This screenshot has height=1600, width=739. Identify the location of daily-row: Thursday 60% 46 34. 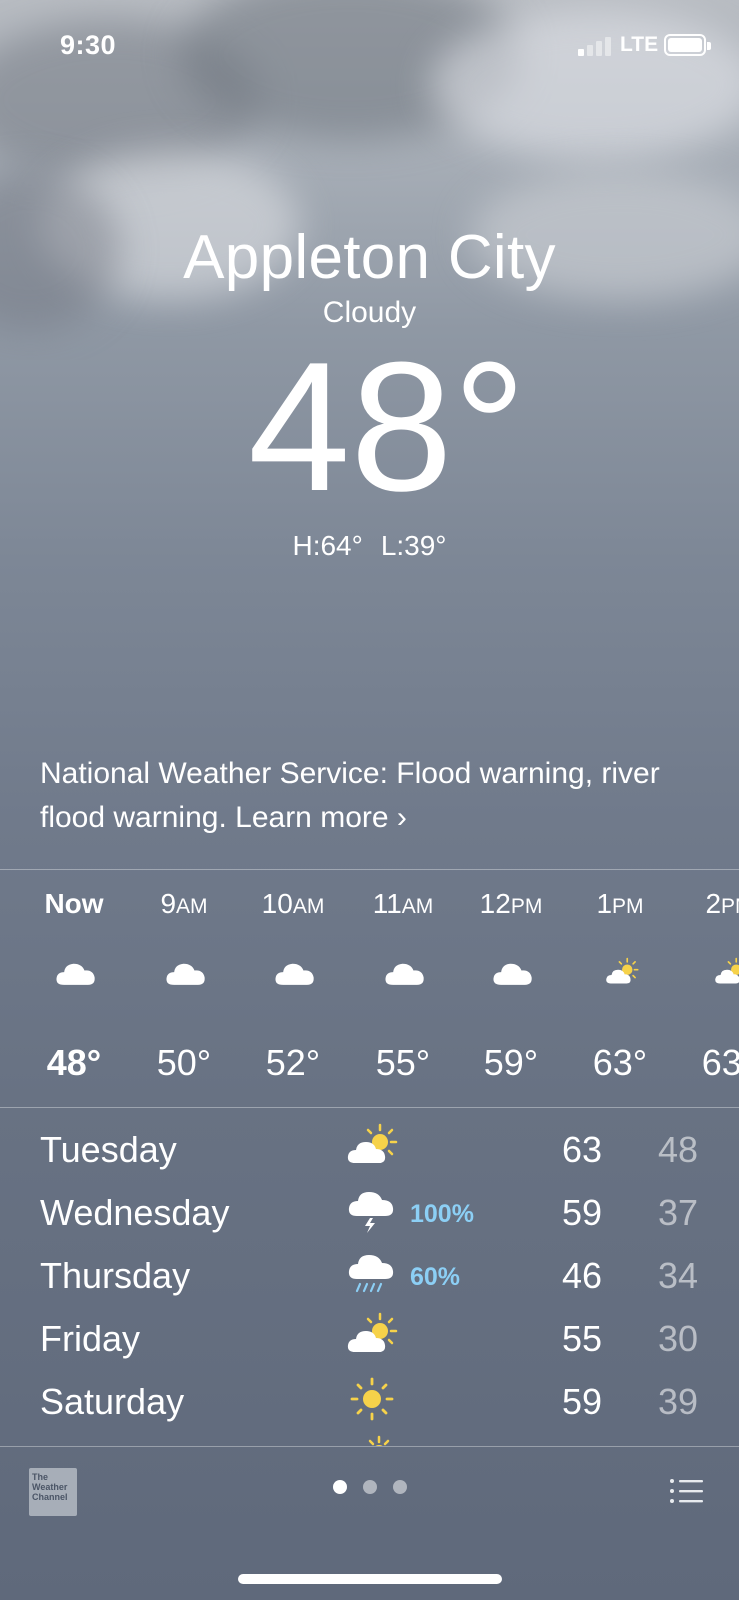
(369, 1272).